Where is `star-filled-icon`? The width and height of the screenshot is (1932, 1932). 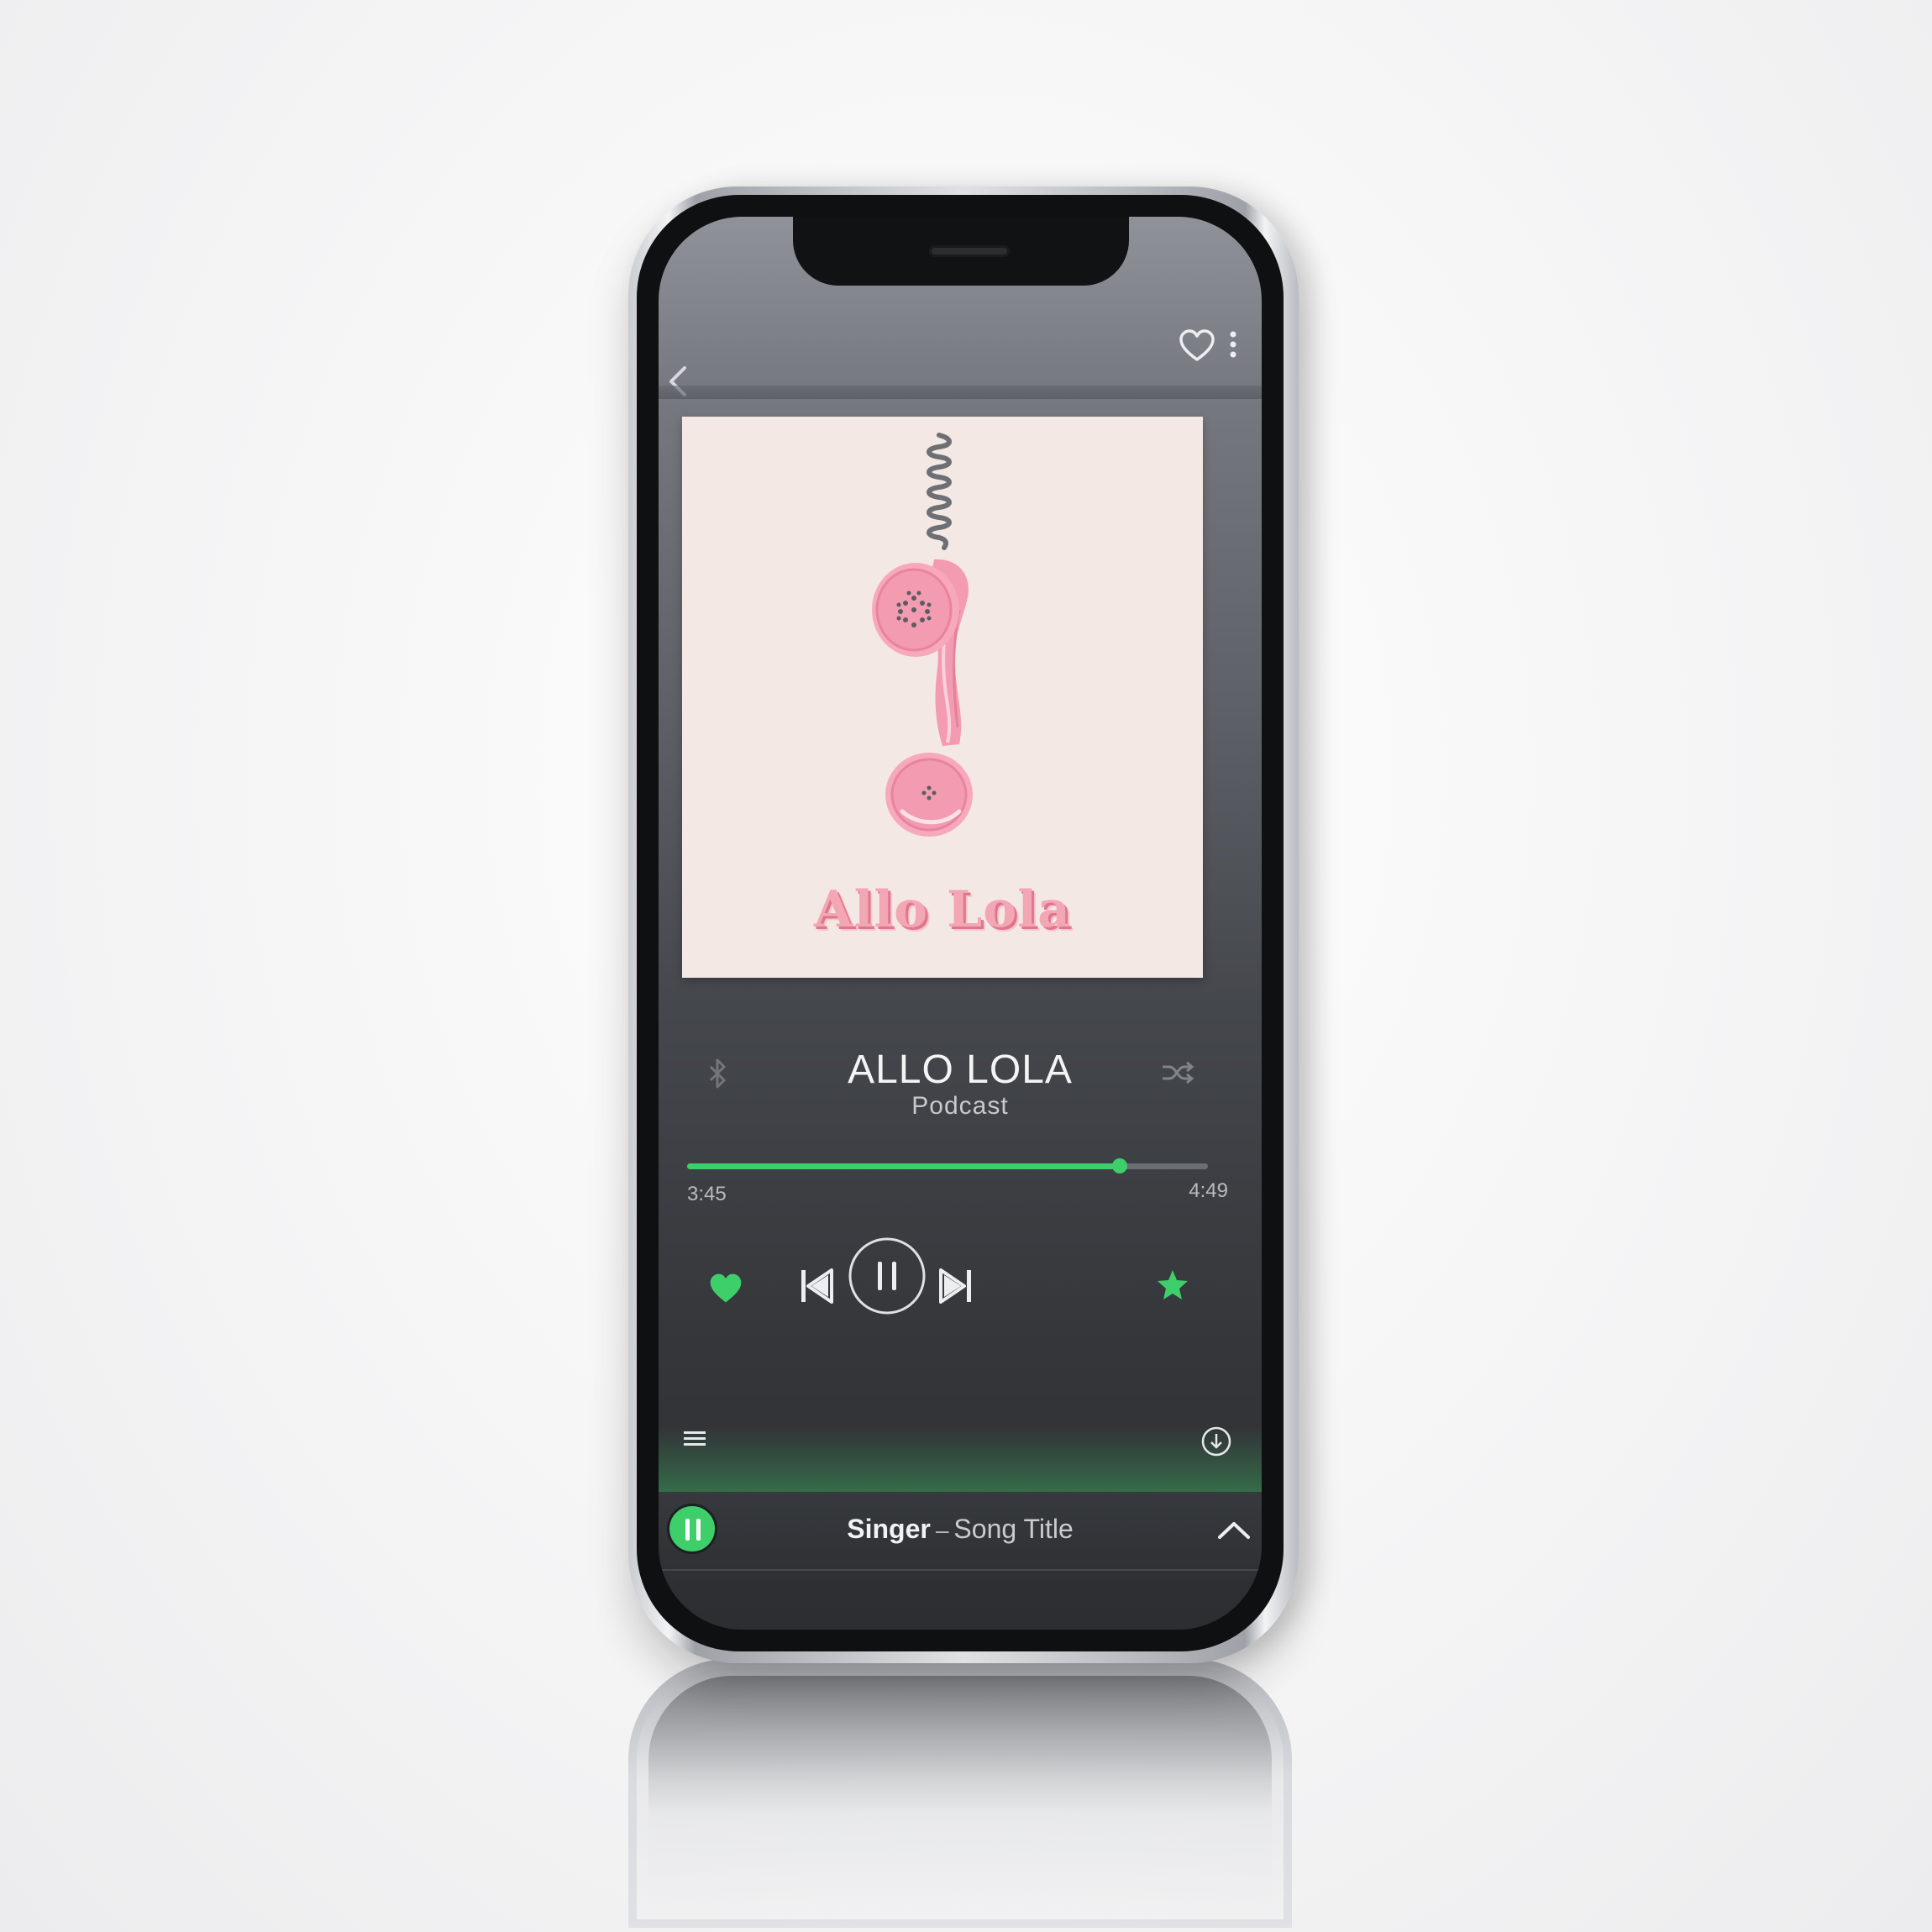 star-filled-icon is located at coordinates (1173, 1284).